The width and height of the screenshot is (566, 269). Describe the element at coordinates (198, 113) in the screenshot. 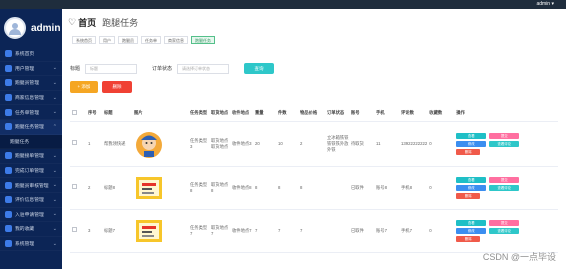

I see `col-type: 任务类型` at that location.